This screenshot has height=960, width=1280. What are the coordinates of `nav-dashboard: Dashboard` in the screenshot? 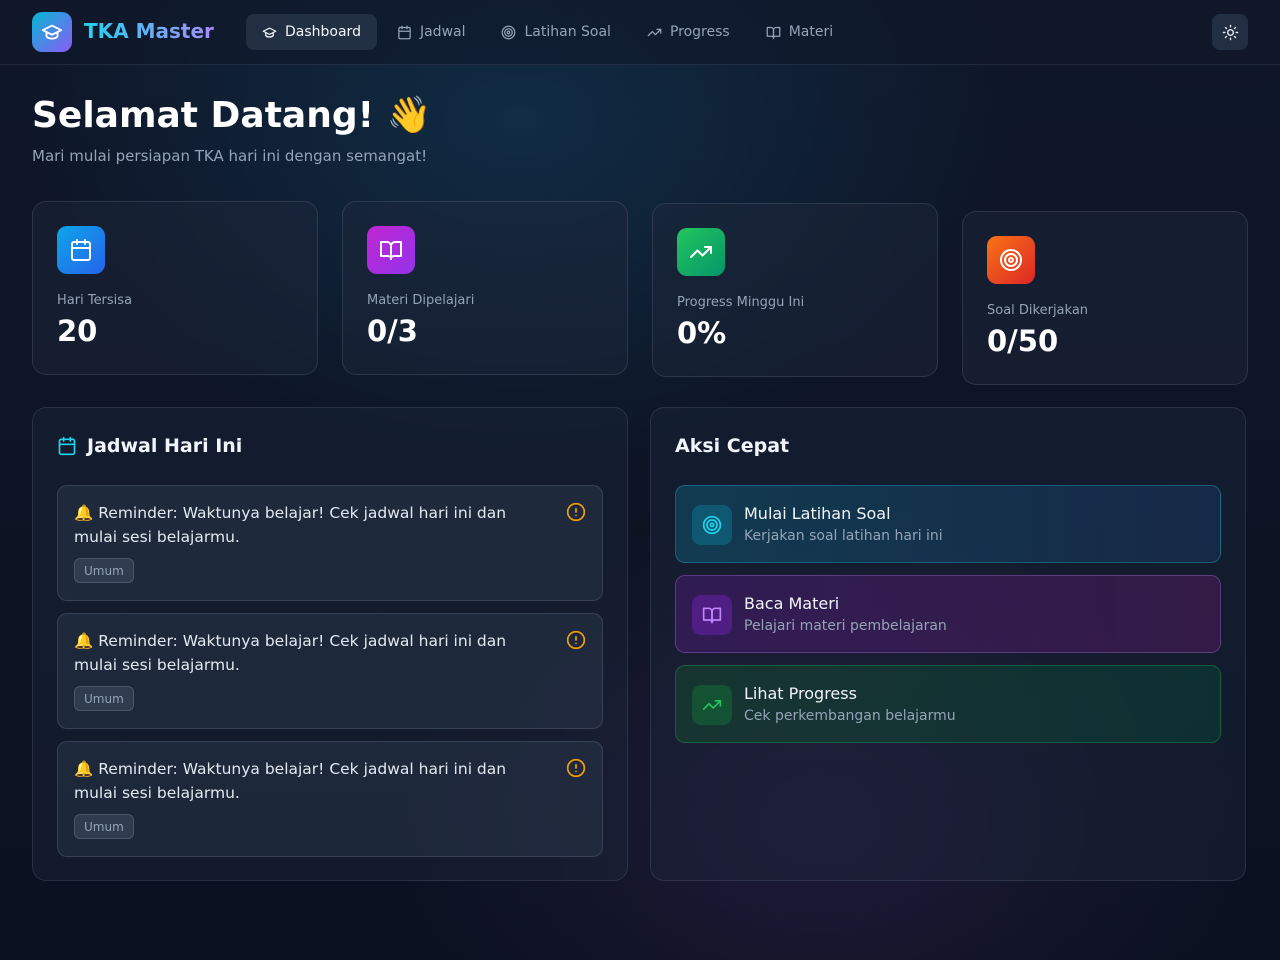 It's located at (311, 32).